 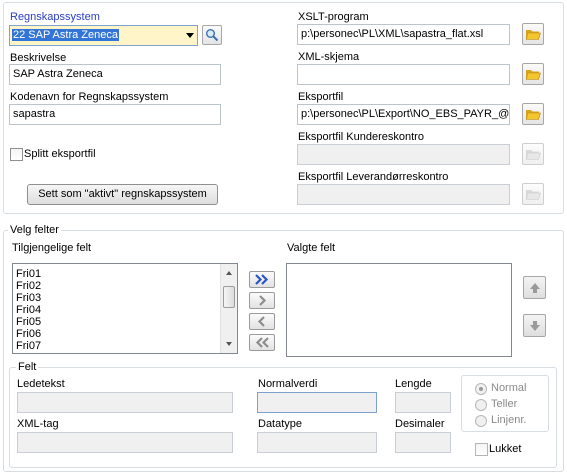 What do you see at coordinates (190, 35) in the screenshot?
I see `chevron-down-icon` at bounding box center [190, 35].